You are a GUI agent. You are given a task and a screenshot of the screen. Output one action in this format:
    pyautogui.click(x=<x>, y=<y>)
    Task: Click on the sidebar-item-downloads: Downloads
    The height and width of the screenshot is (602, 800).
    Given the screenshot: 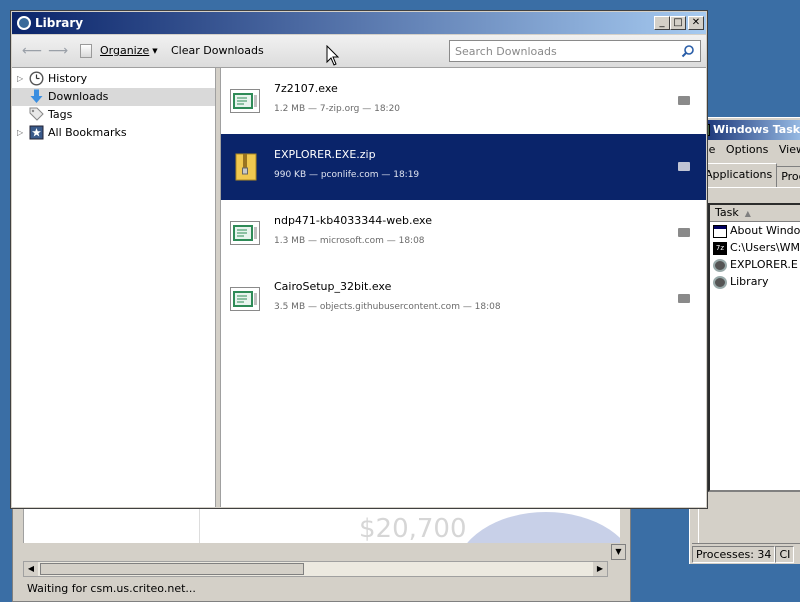 What is the action you would take?
    pyautogui.click(x=113, y=97)
    